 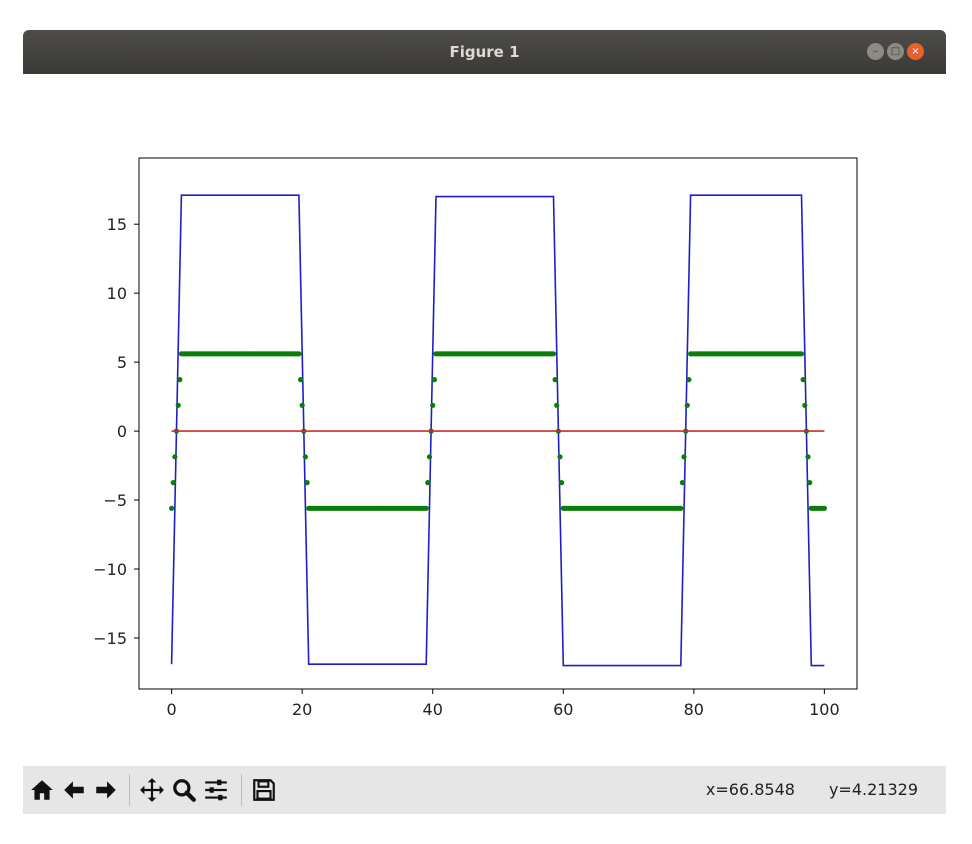 What do you see at coordinates (302, 709) in the screenshot?
I see `x-tick-label: 20` at bounding box center [302, 709].